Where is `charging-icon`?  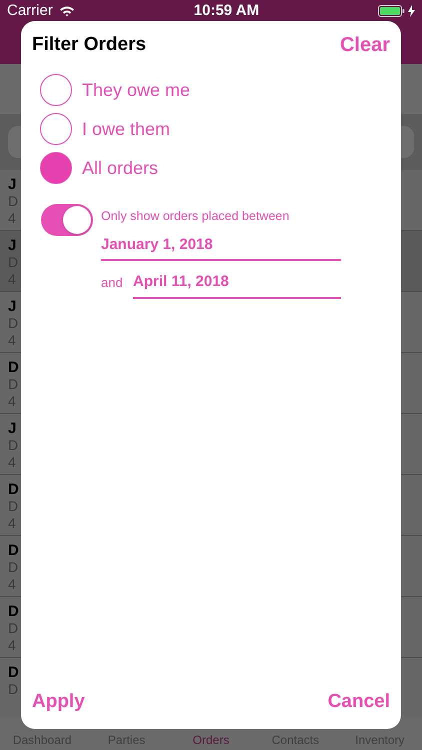
charging-icon is located at coordinates (411, 11).